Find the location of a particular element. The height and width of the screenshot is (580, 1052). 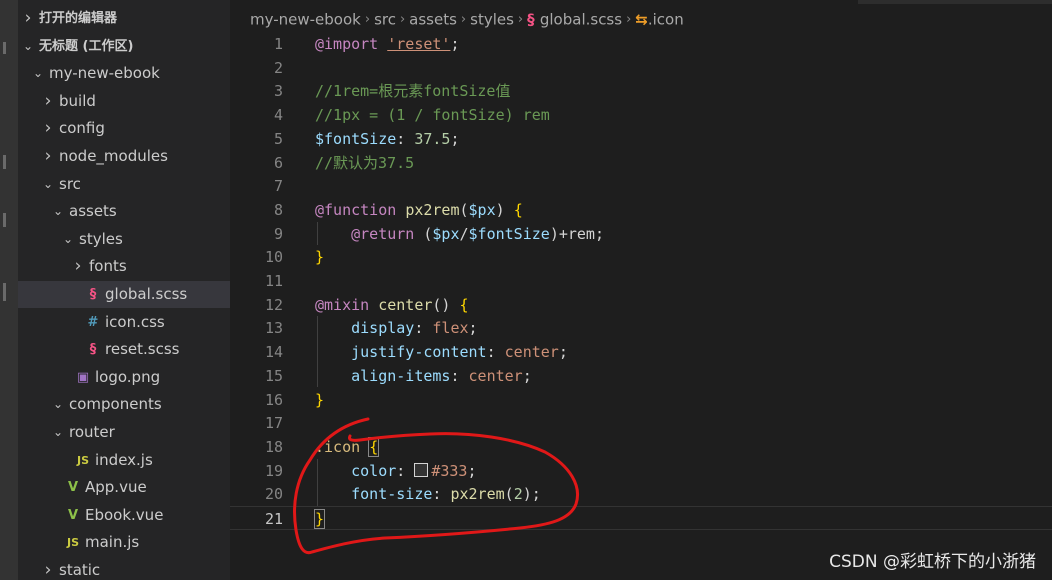

red-annotation-circle is located at coordinates (436, 486).